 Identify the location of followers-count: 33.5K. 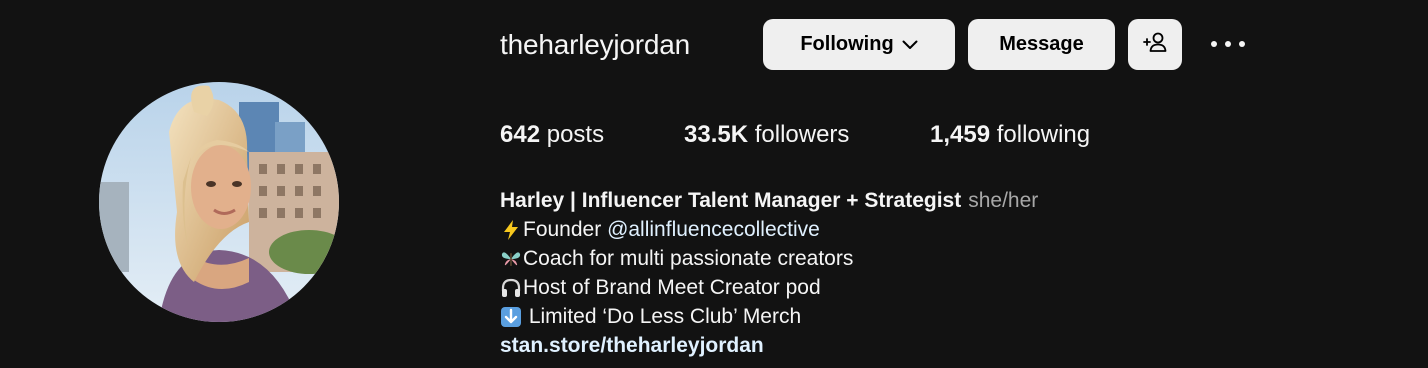
(716, 134).